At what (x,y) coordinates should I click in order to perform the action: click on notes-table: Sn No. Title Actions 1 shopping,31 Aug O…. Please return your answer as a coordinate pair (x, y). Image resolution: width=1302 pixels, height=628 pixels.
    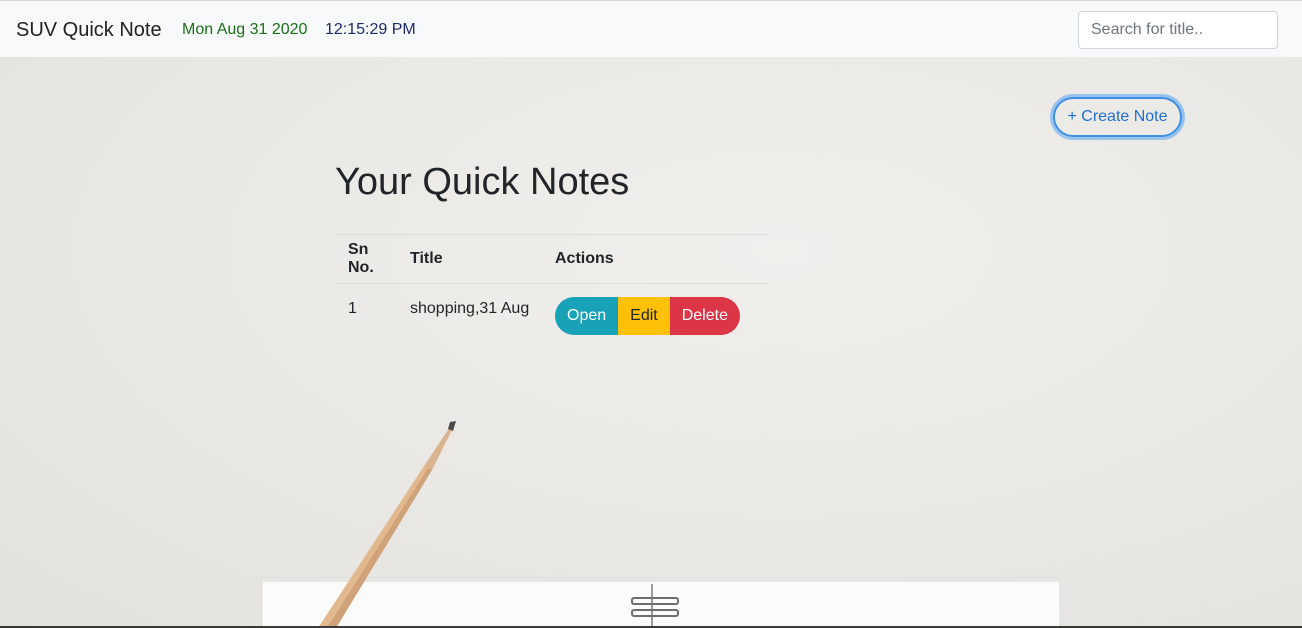
    Looking at the image, I should click on (552, 291).